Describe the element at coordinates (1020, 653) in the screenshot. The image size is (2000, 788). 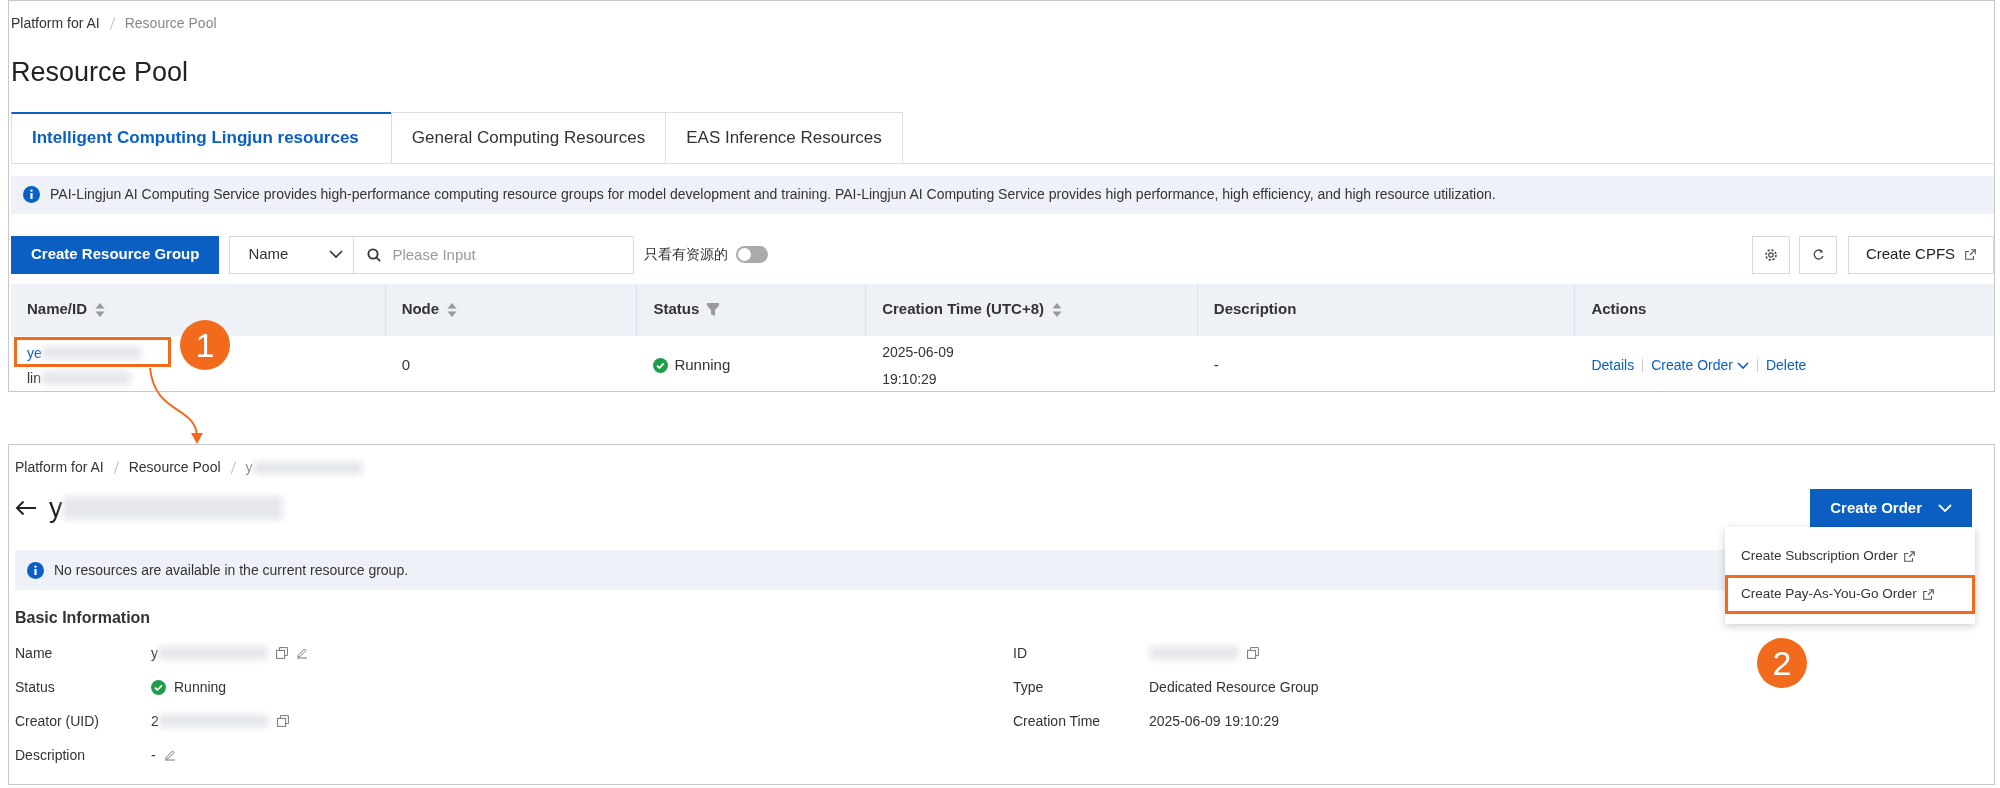
I see `field-label: ID` at that location.